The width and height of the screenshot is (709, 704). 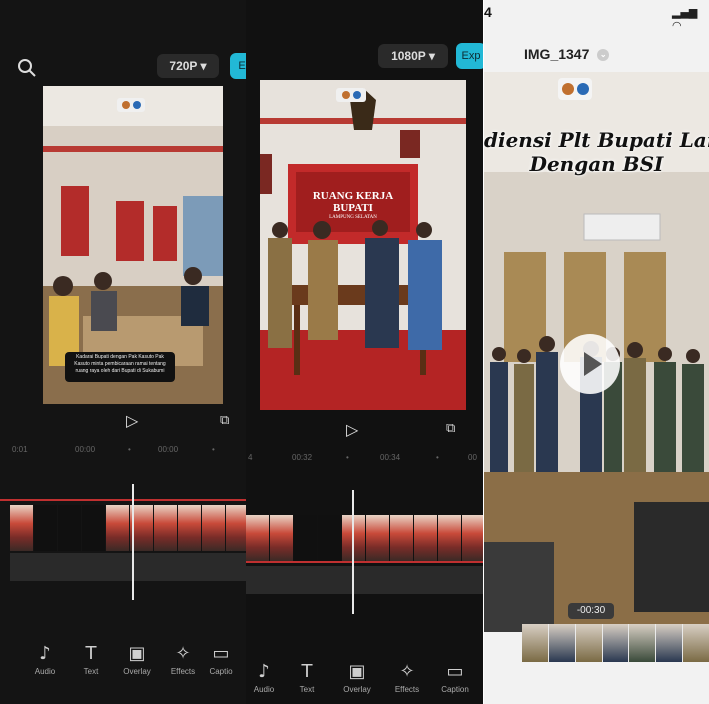 I want to click on video-title-overlay: diensi Plt Bupati Lam Dengan BSI, so click(x=596, y=152).